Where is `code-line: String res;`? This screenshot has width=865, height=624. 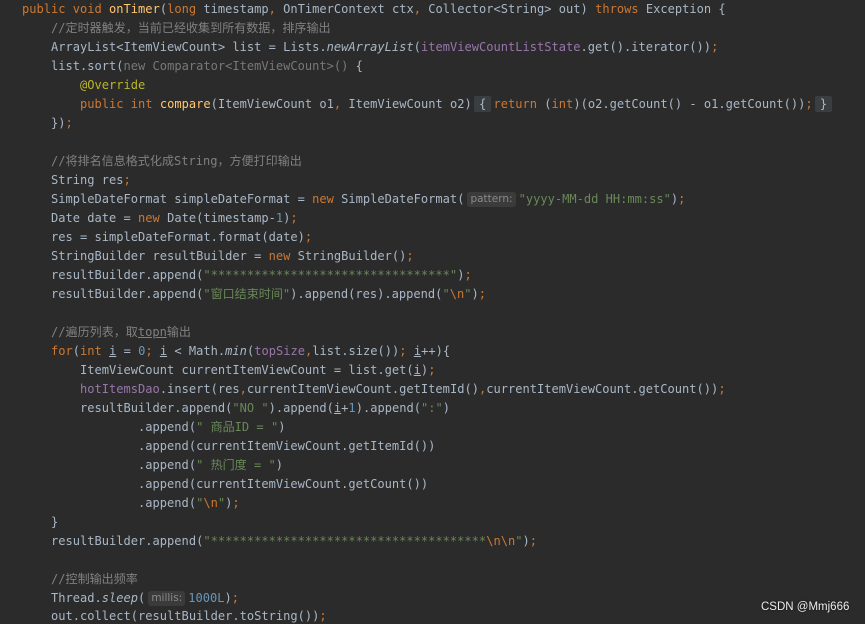
code-line: String res; is located at coordinates (443, 180).